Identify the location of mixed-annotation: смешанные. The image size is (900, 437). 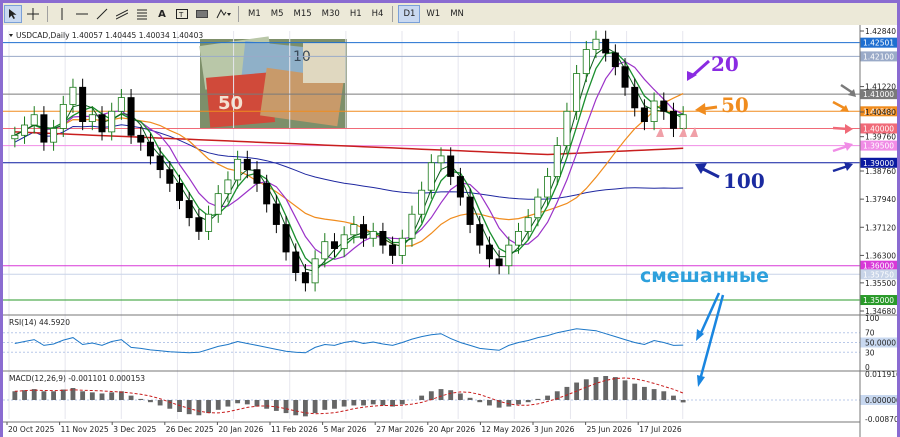
(704, 276).